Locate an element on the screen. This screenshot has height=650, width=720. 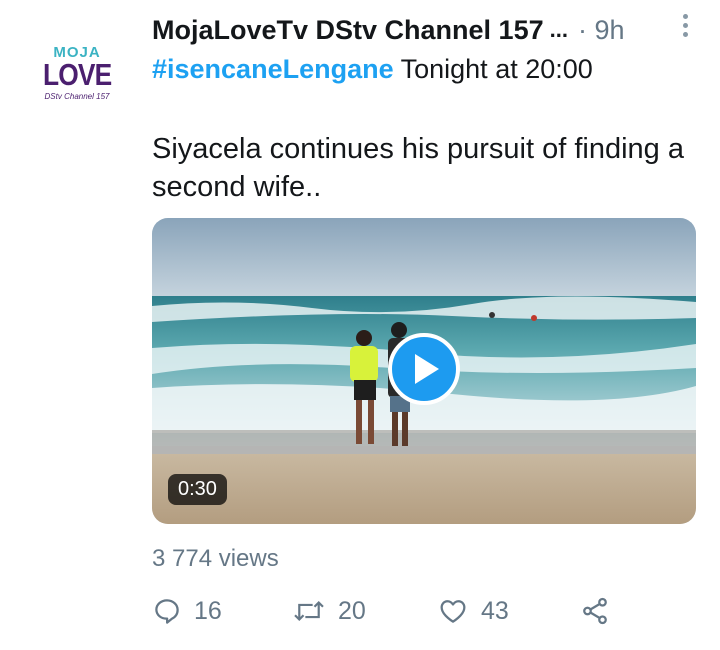
action-bar: 16 20 43 is located at coordinates (387, 614).